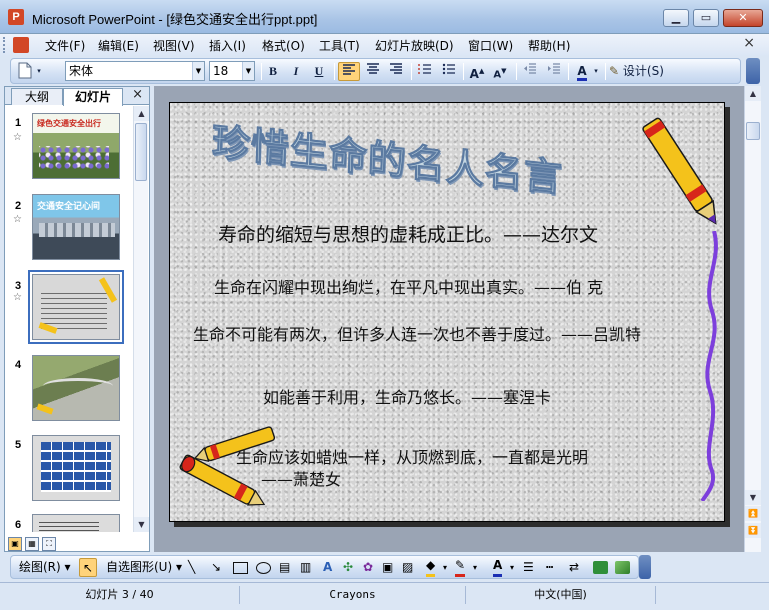 Image resolution: width=769 pixels, height=610 pixels. I want to click on slide-quote-3: 生命不可能有两次，但许多人连一次也不善于度过。——吕凯特, so click(417, 333).